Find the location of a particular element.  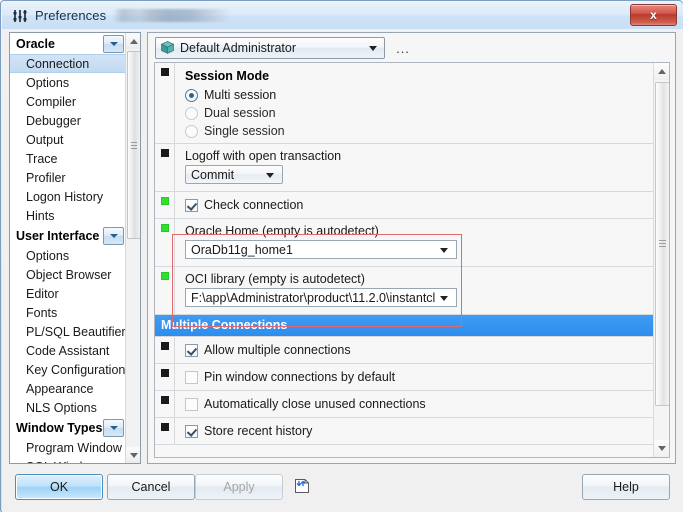

sidebar-item-appearance: Appearance is located at coordinates (68, 388).